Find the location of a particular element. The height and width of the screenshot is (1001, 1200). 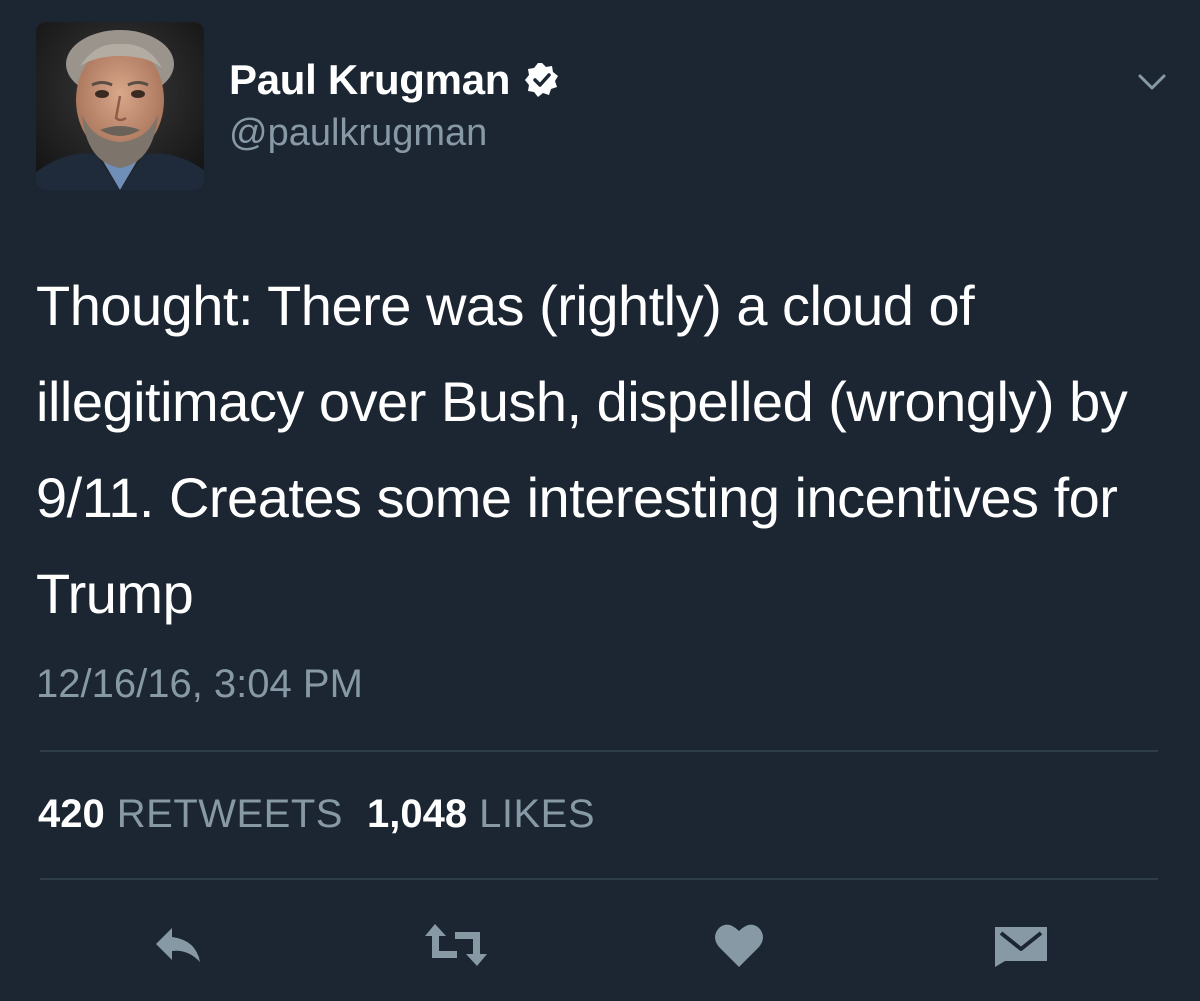

retweet-icon is located at coordinates (456, 945).